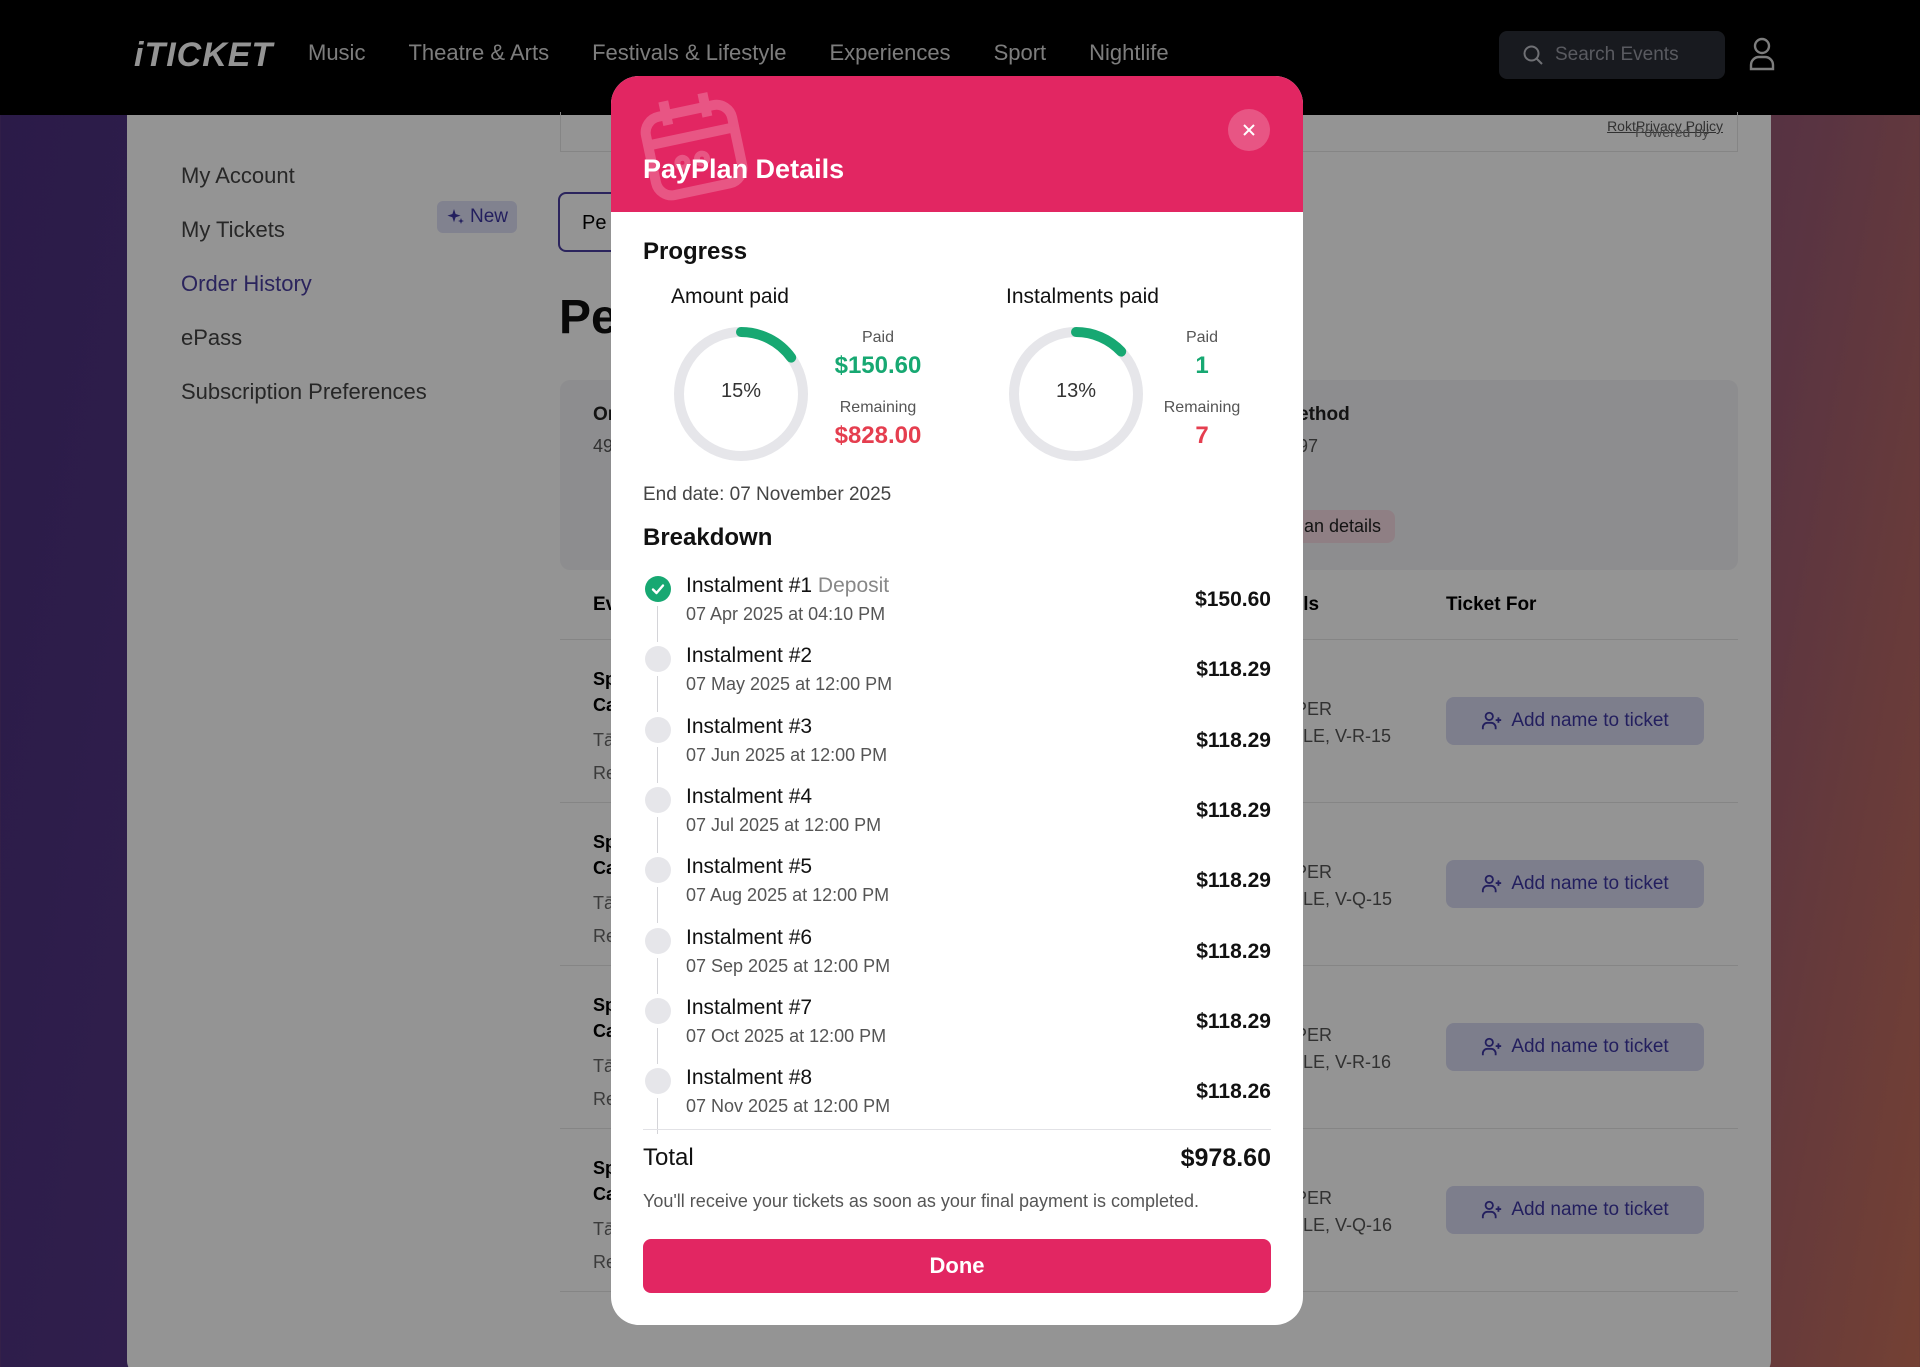  What do you see at coordinates (878, 337) in the screenshot?
I see `amount-paid-label: Paid` at bounding box center [878, 337].